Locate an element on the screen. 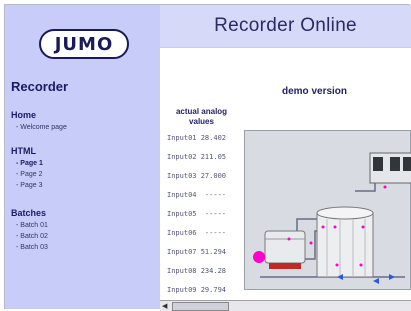 Image resolution: width=411 pixels, height=311 pixels. nav-heading-batches: Batches is located at coordinates (29, 213).